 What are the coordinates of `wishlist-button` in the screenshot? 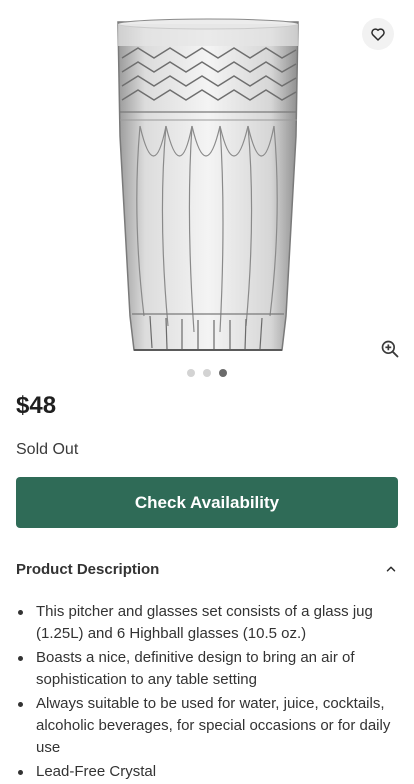 It's located at (378, 34).